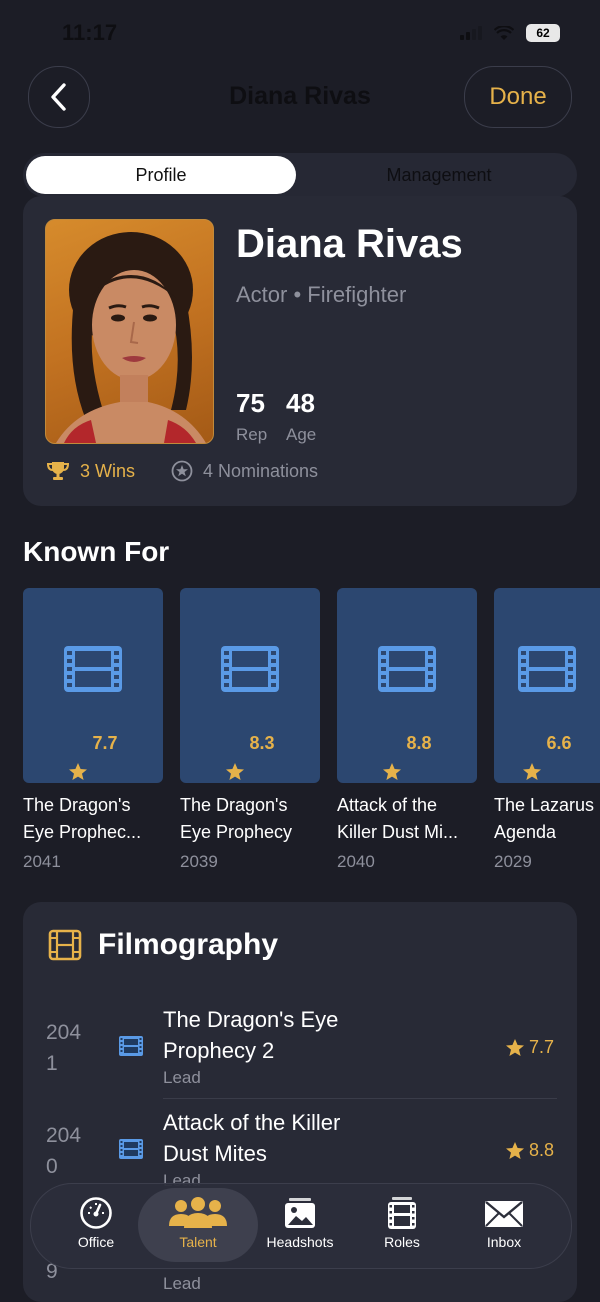 This screenshot has width=600, height=1302. I want to click on talent-roles: Actor • Firefighter, so click(321, 294).